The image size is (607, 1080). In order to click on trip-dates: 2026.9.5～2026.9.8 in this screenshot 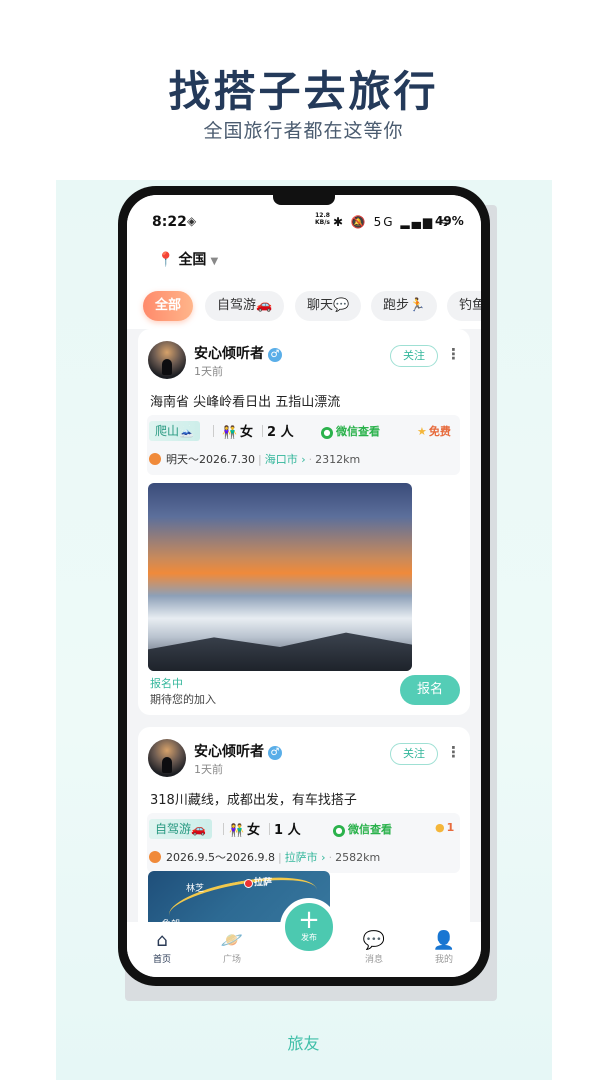, I will do `click(220, 857)`.